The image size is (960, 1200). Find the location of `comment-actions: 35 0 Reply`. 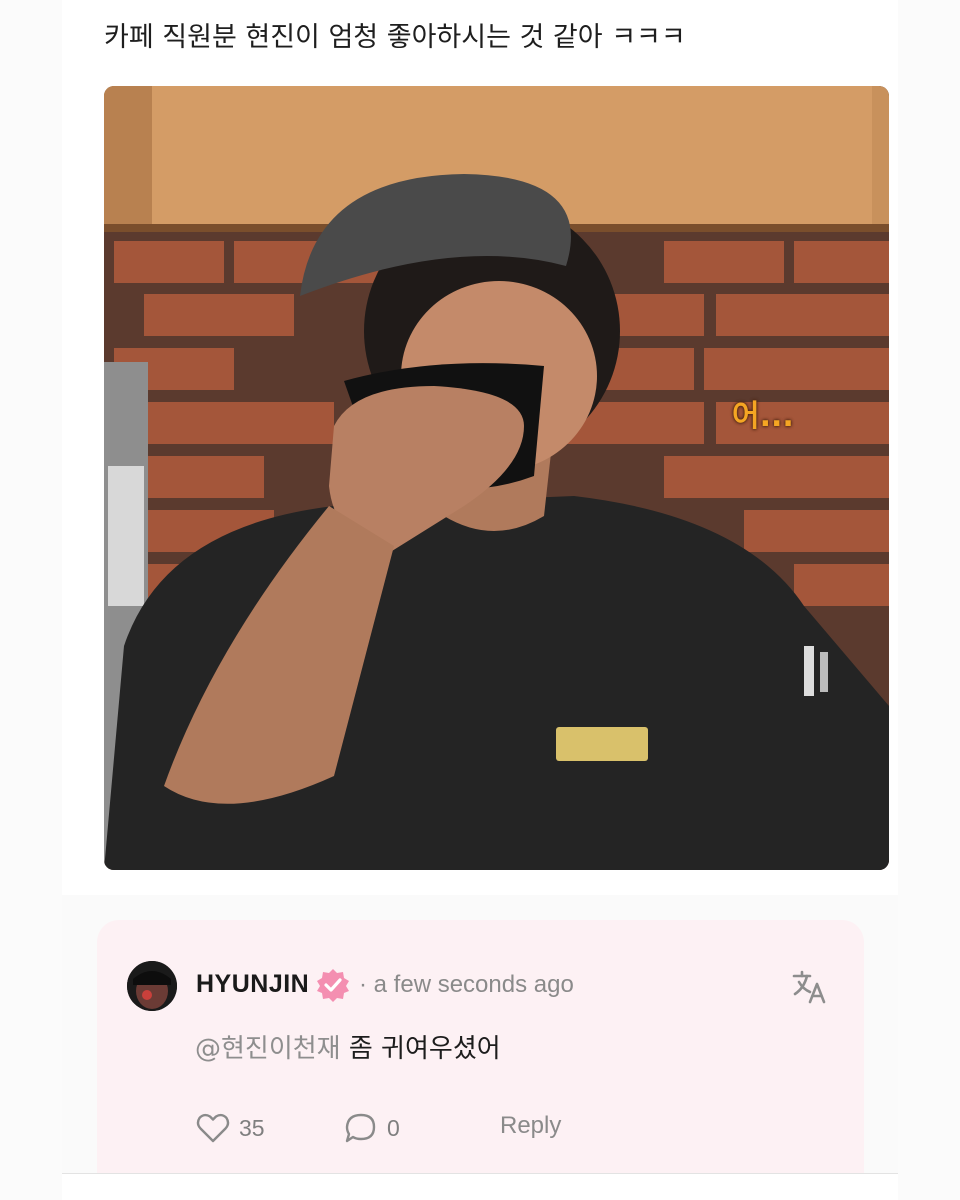

comment-actions: 35 0 Reply is located at coordinates (515, 1128).